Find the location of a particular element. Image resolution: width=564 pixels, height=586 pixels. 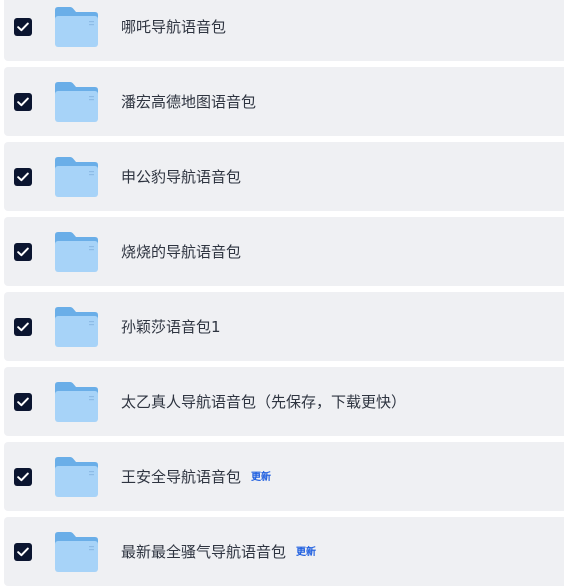

file-name-text: 王安全导航语音包 is located at coordinates (181, 477).